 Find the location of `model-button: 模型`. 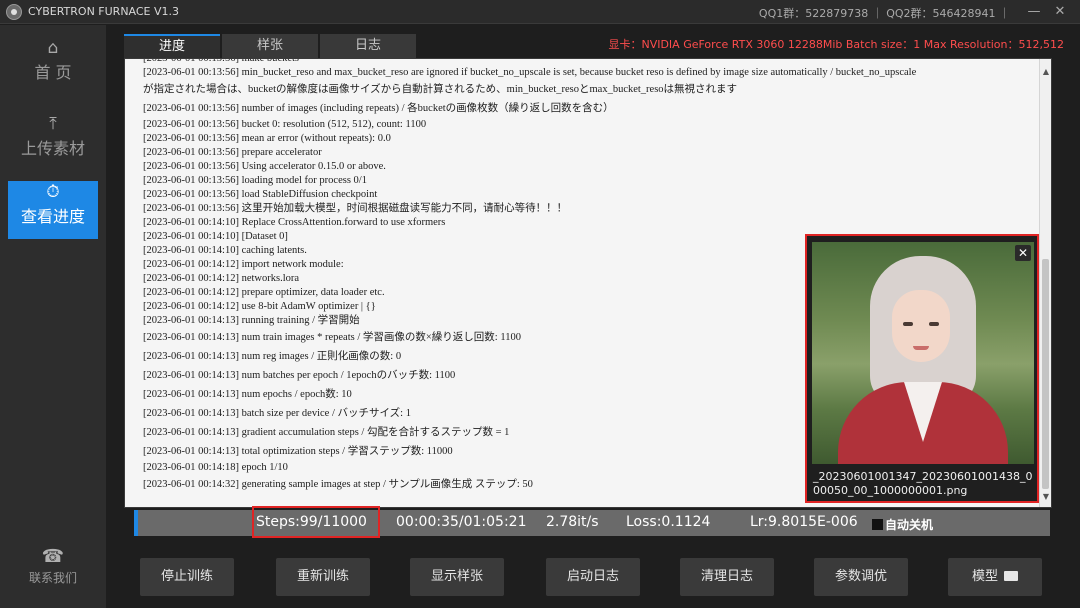

model-button: 模型 is located at coordinates (995, 577).